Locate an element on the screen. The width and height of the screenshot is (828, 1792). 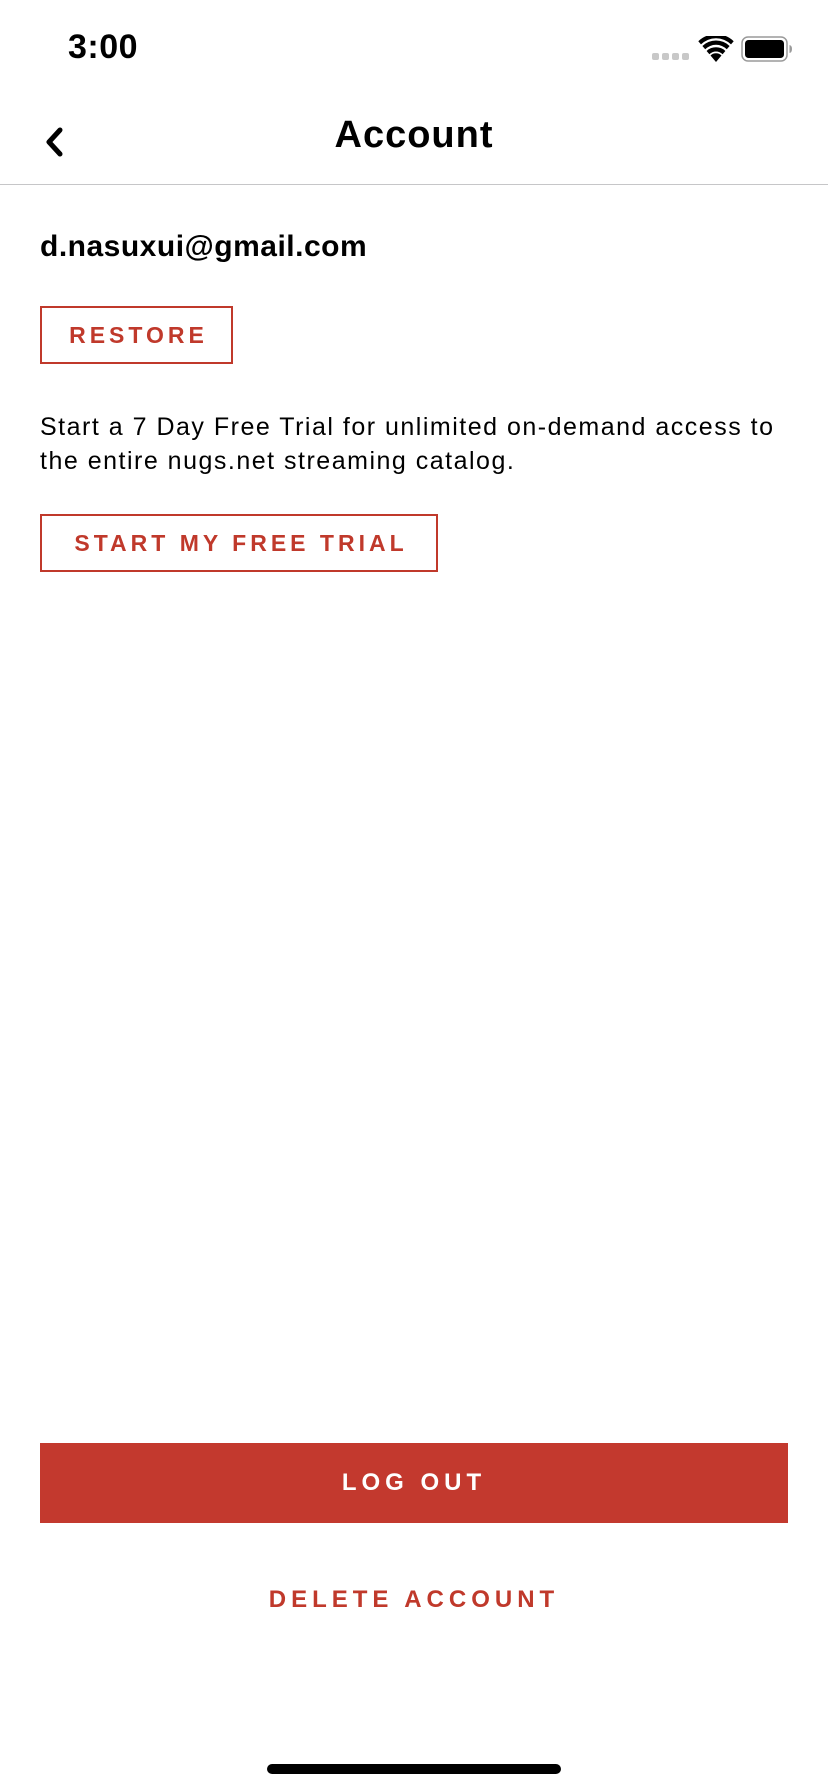
battery-icon is located at coordinates (766, 49).